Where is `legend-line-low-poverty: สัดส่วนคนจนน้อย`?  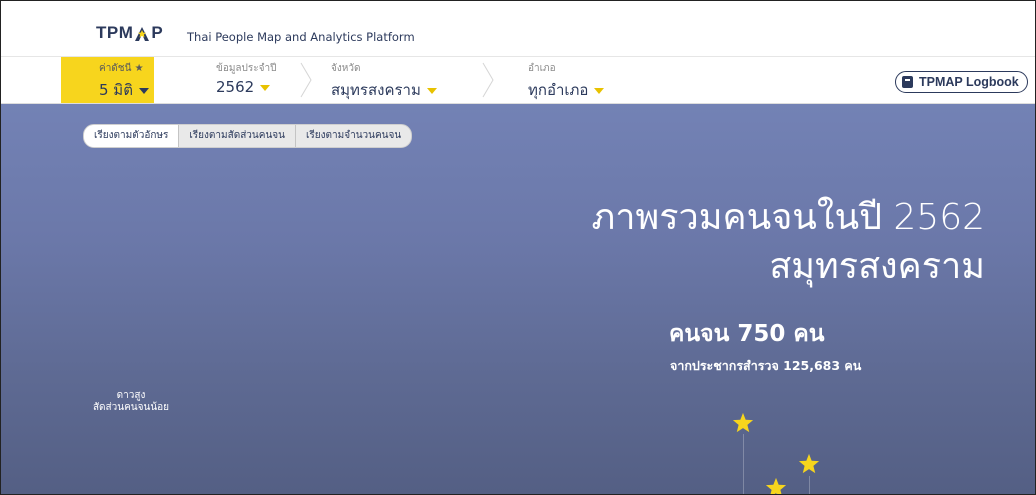
legend-line-low-poverty: สัดส่วนคนจนน้อย is located at coordinates (131, 407).